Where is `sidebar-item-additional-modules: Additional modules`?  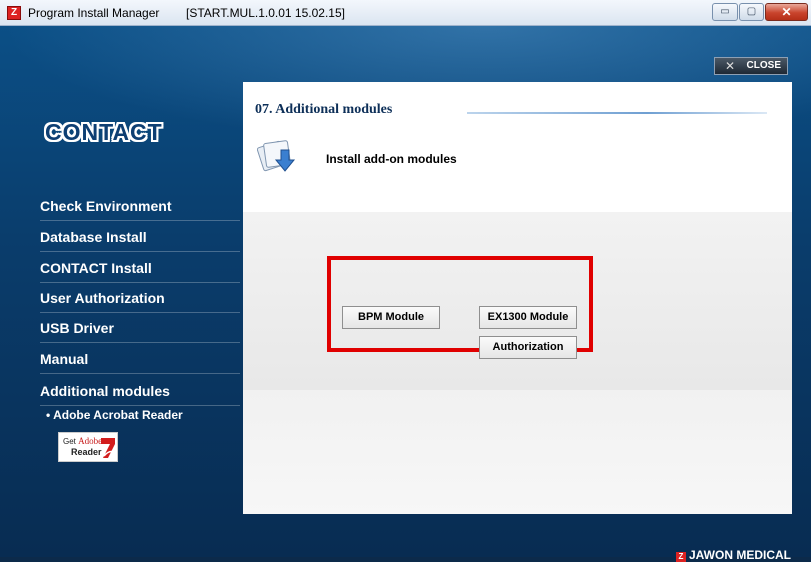 sidebar-item-additional-modules: Additional modules is located at coordinates (140, 391).